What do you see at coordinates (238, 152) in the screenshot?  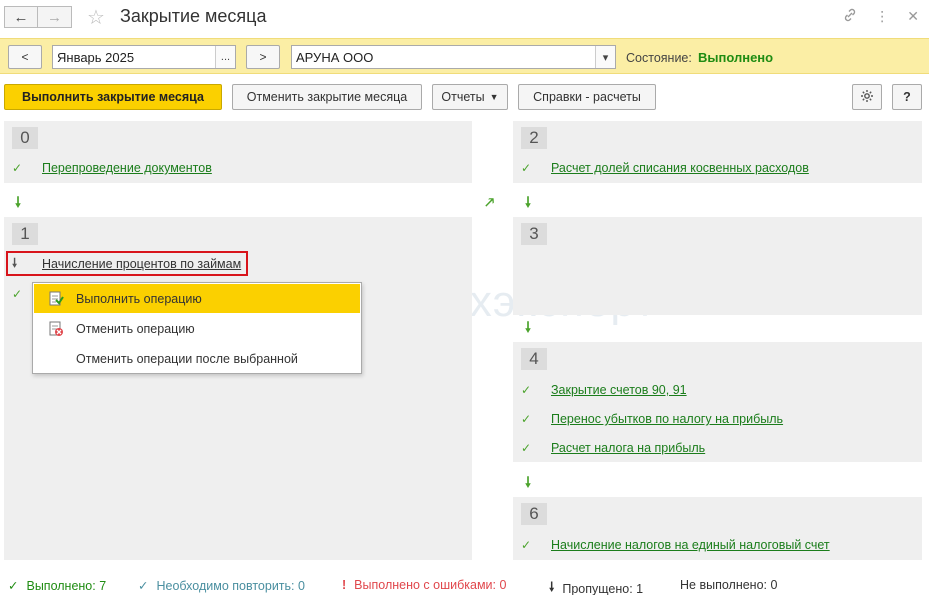 I see `section-0: 0 ✓ Перепроведение документов` at bounding box center [238, 152].